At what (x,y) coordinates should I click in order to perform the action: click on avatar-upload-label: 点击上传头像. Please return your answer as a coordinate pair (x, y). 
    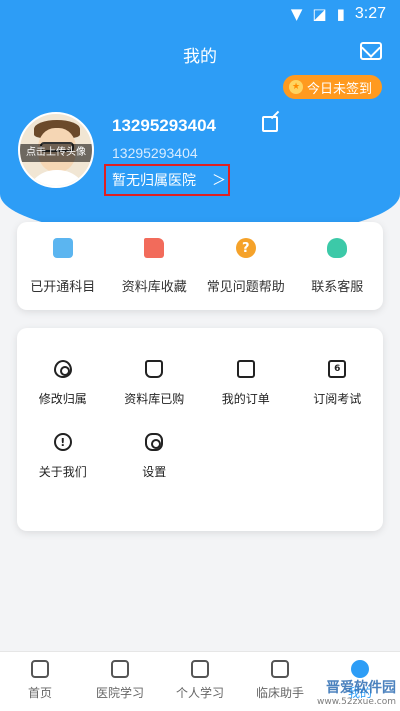
    Looking at the image, I should click on (56, 153).